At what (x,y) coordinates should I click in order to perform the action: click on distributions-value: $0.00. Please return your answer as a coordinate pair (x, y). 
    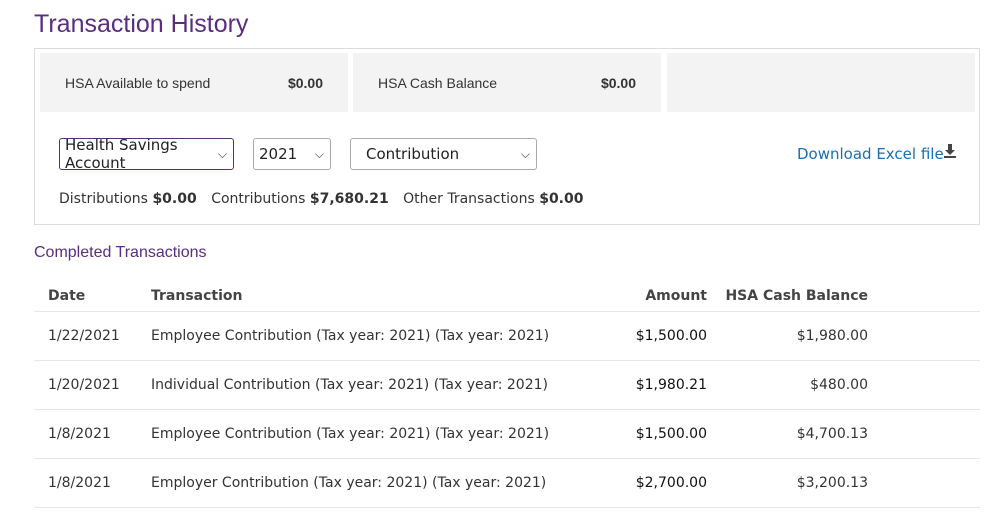
    Looking at the image, I should click on (174, 199).